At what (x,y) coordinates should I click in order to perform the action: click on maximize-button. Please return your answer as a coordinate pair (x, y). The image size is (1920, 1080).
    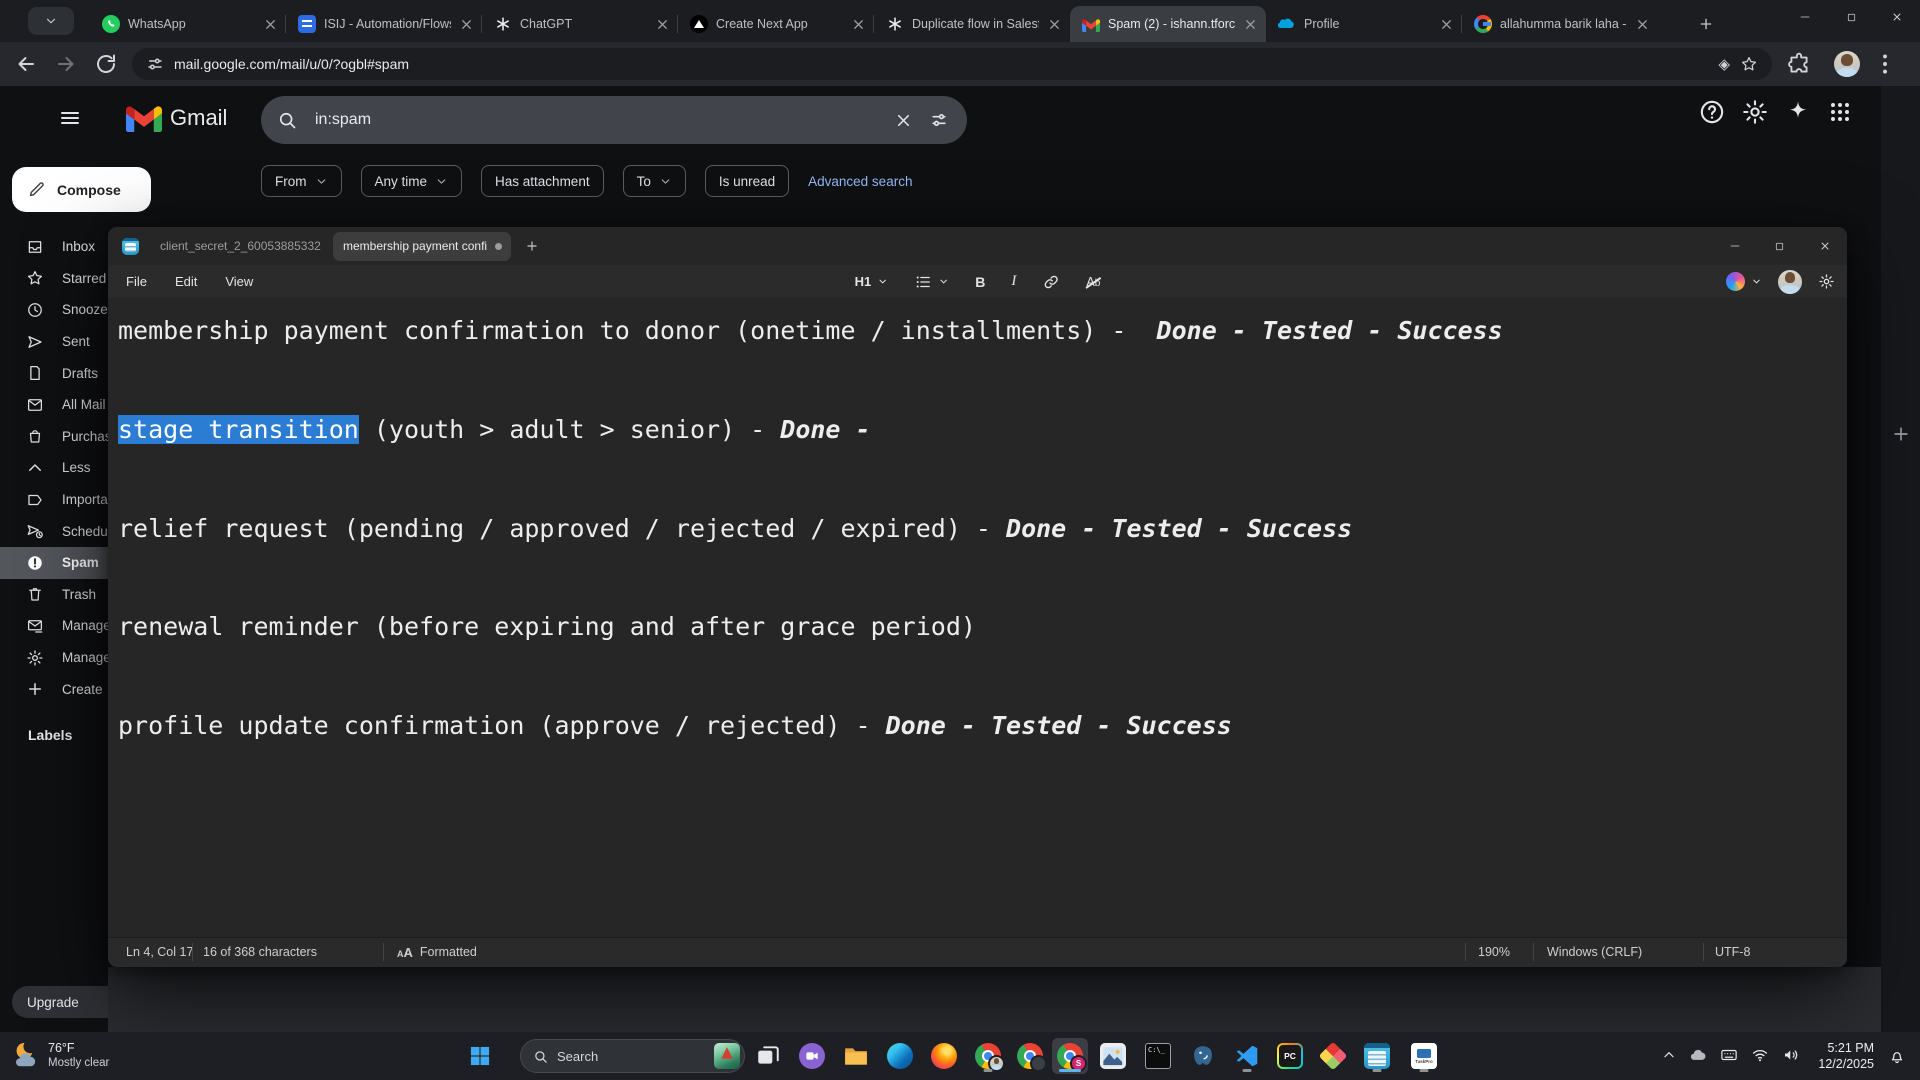
    Looking at the image, I should click on (1851, 17).